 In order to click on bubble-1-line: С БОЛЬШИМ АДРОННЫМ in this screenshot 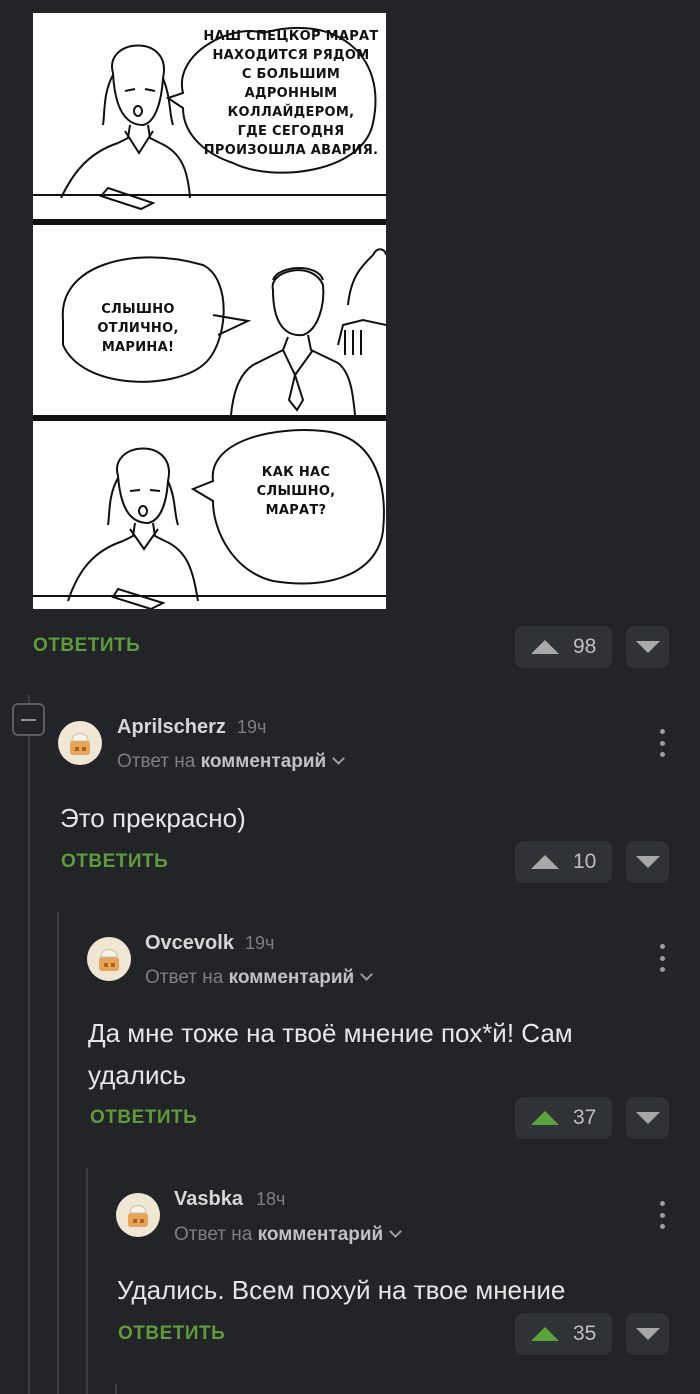, I will do `click(291, 84)`.